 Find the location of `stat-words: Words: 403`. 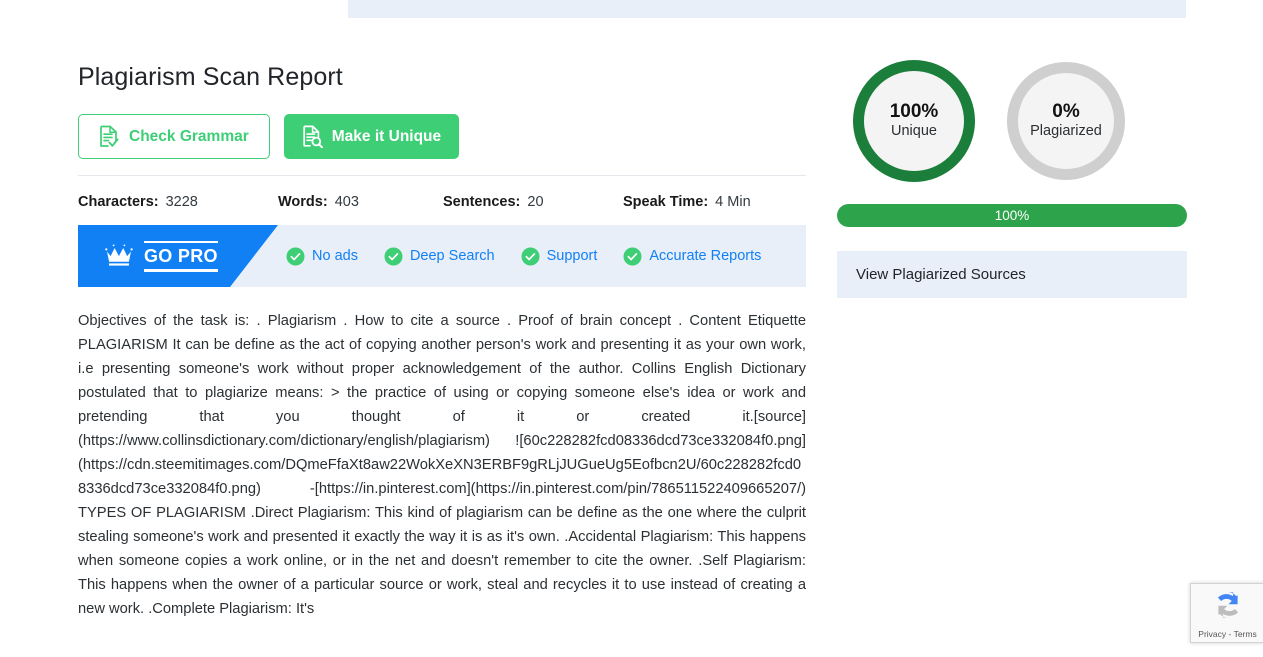

stat-words: Words: 403 is located at coordinates (360, 202).